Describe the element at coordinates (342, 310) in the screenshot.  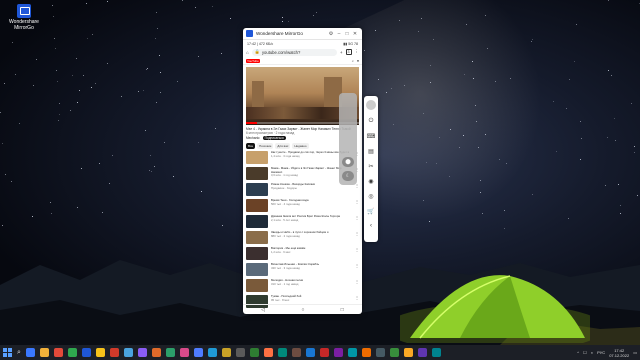
I see `recents-icon: □` at that location.